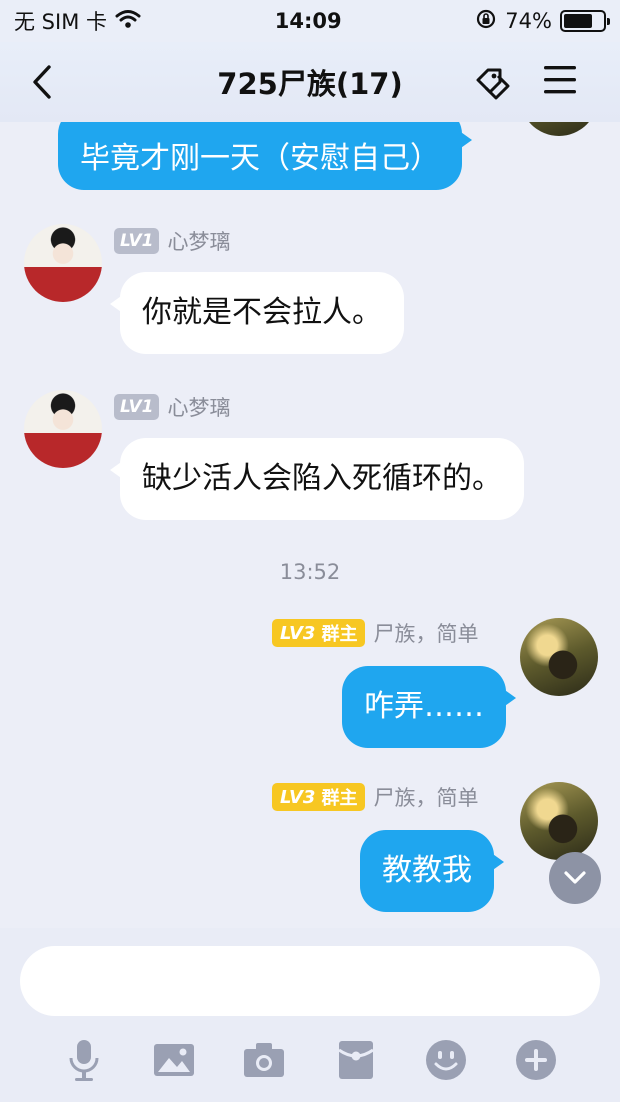  I want to click on time-separator: 13:52, so click(310, 572).